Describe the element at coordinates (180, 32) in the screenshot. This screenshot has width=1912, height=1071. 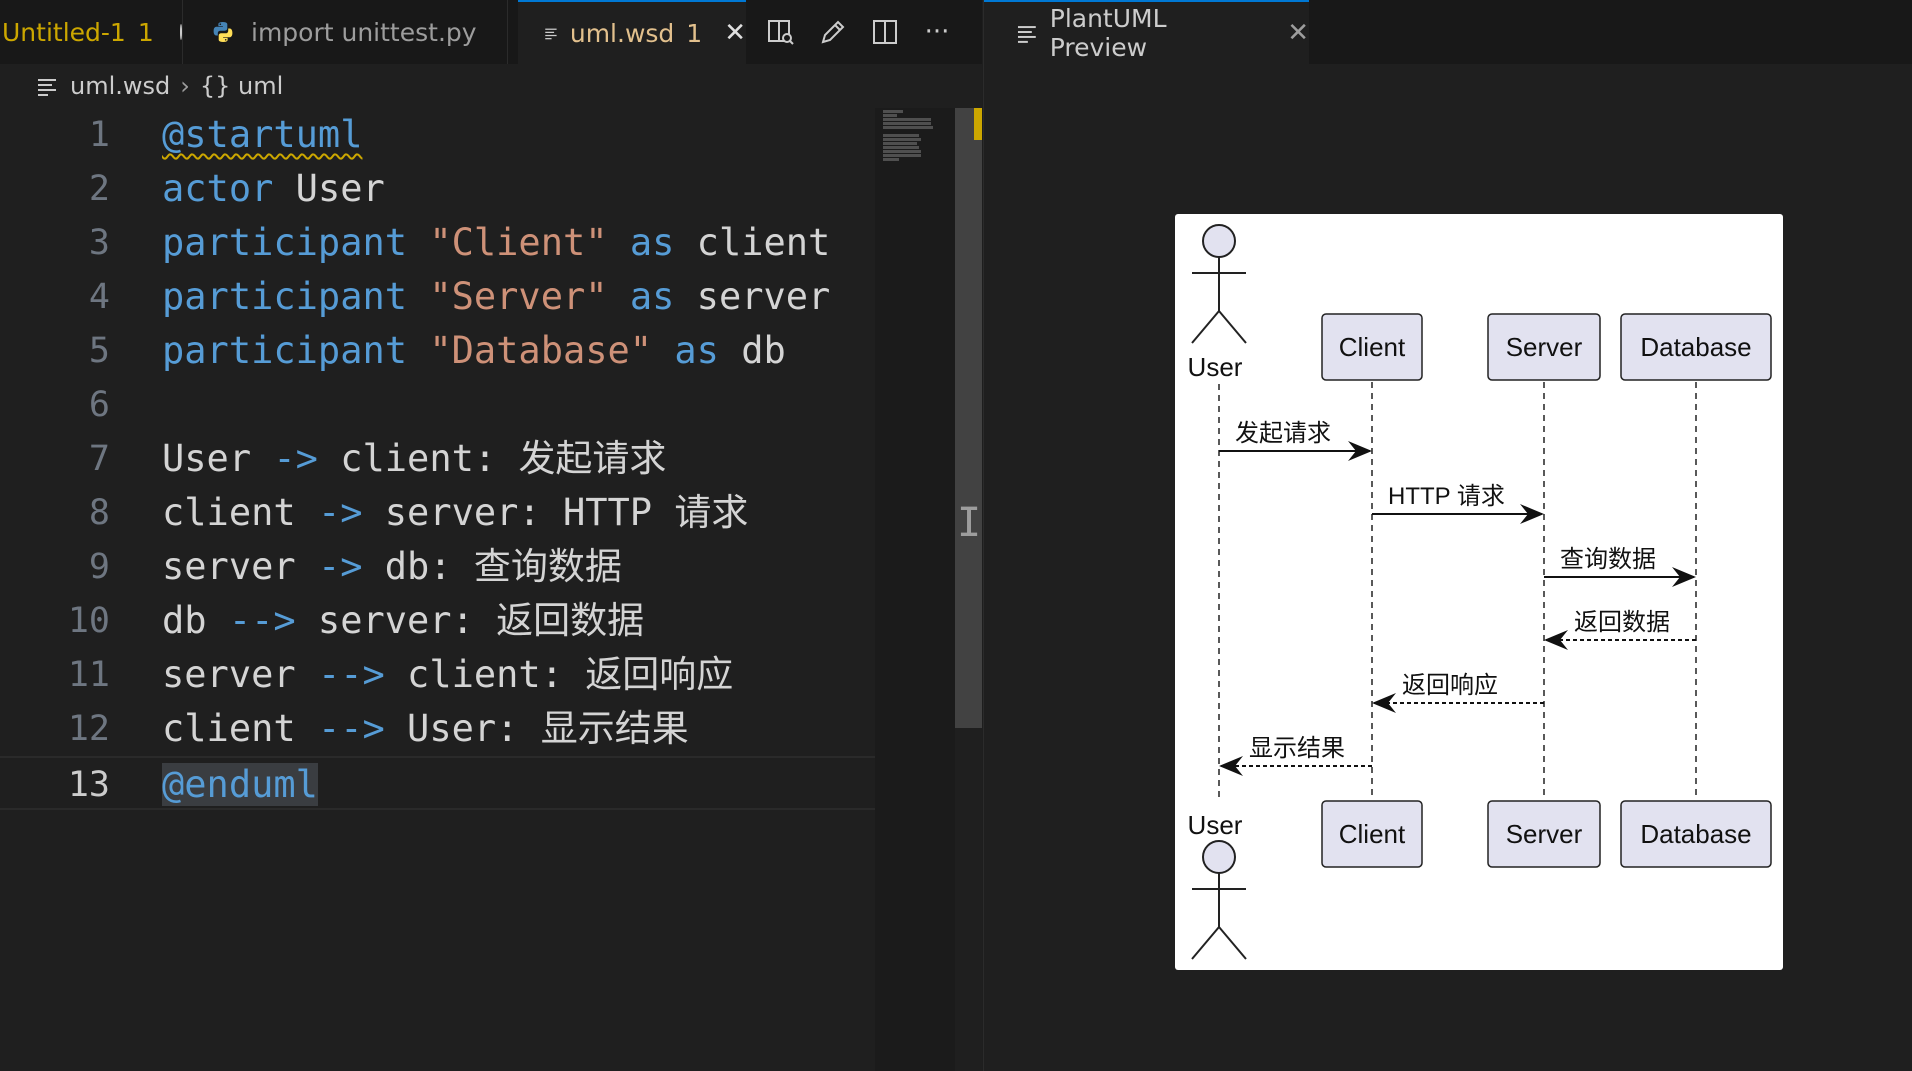
I see `unsaved-dot-icon` at that location.